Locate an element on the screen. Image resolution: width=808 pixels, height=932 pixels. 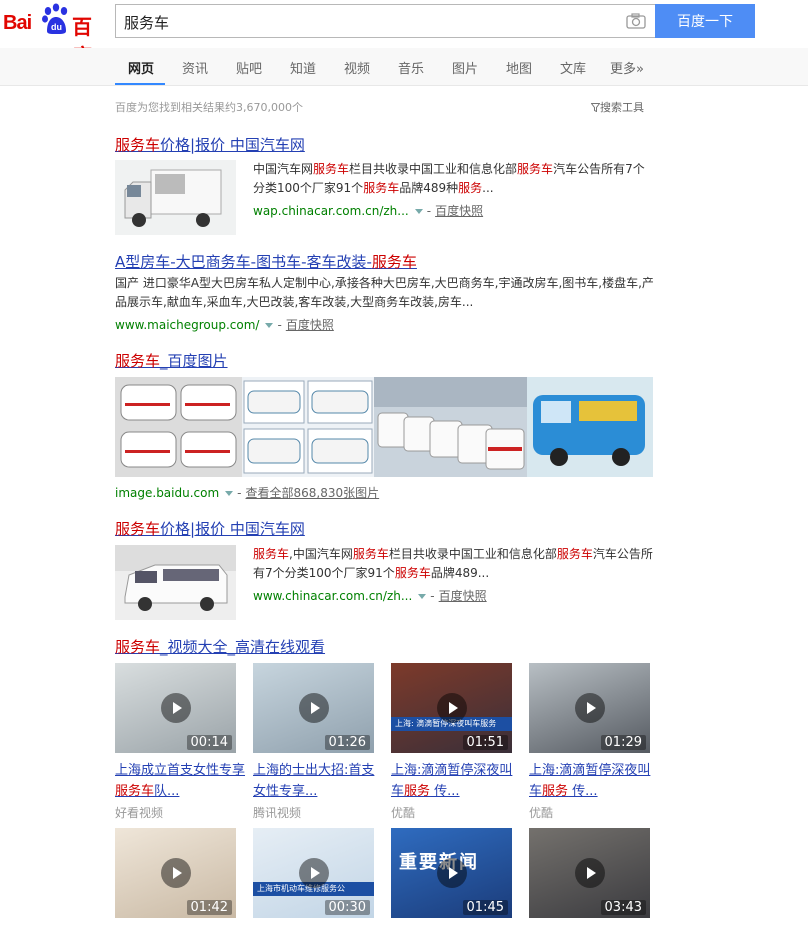
van-fleet-image is located at coordinates (450, 427).